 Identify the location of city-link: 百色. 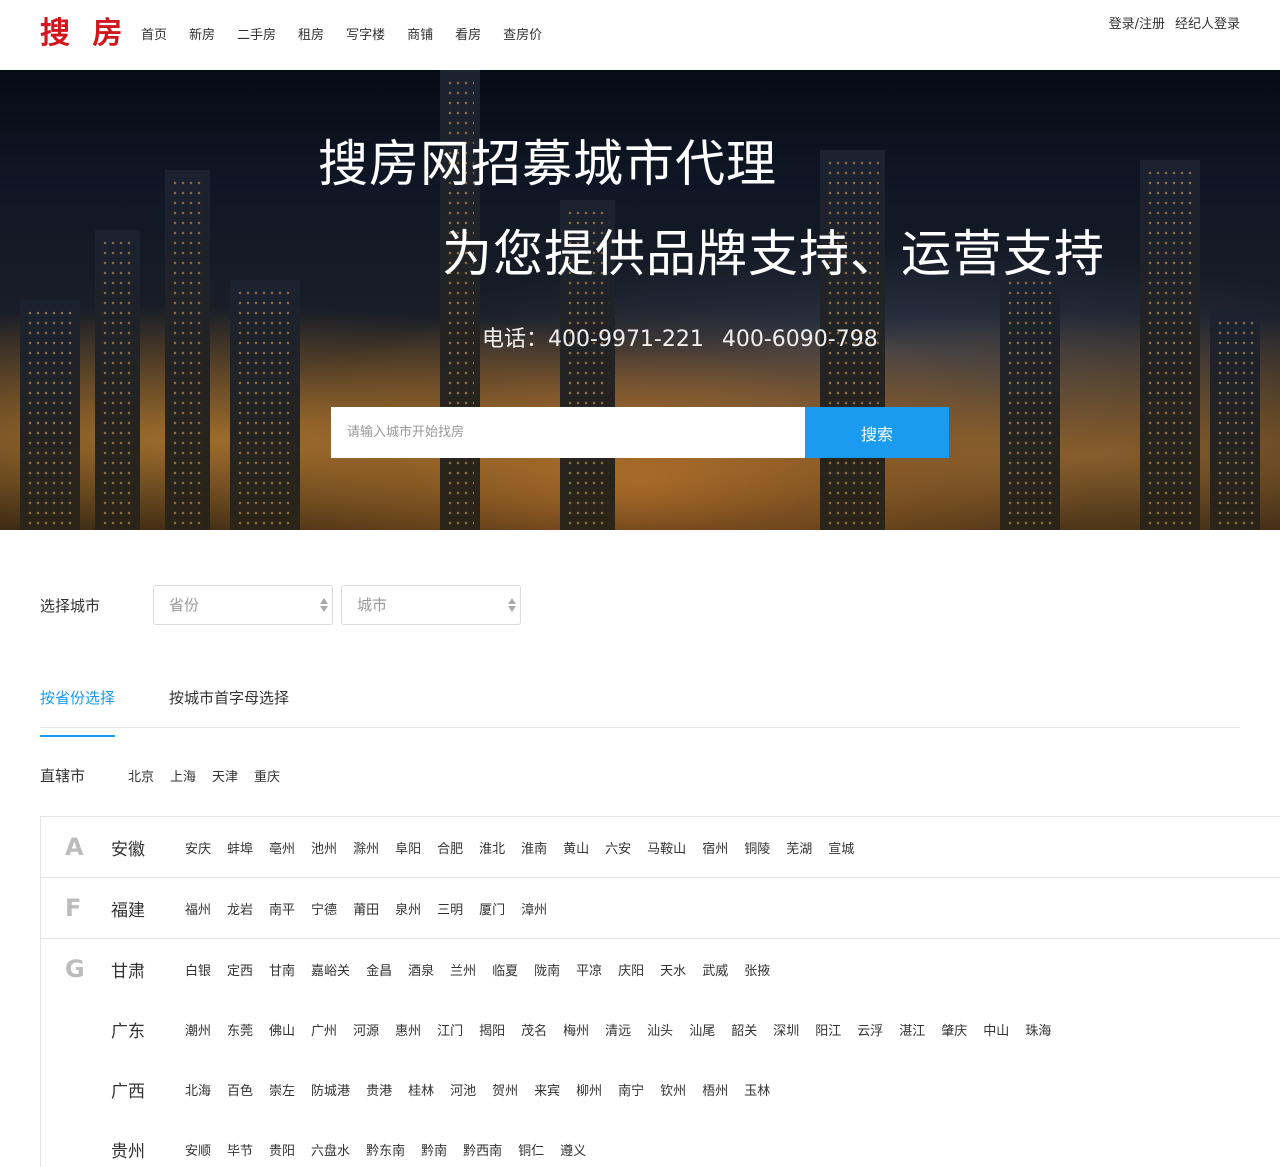
(240, 1089).